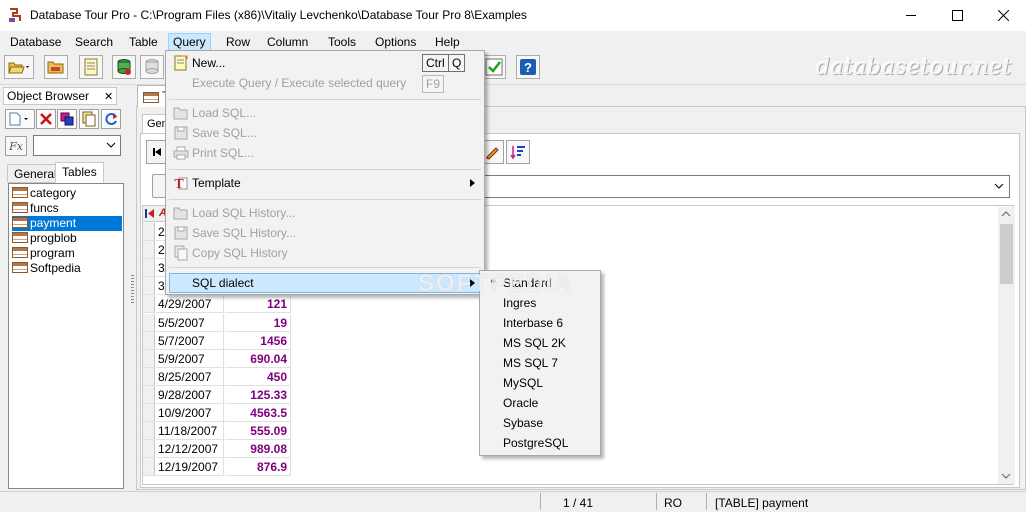 The image size is (1026, 512). I want to click on object-properties-button, so click(67, 119).